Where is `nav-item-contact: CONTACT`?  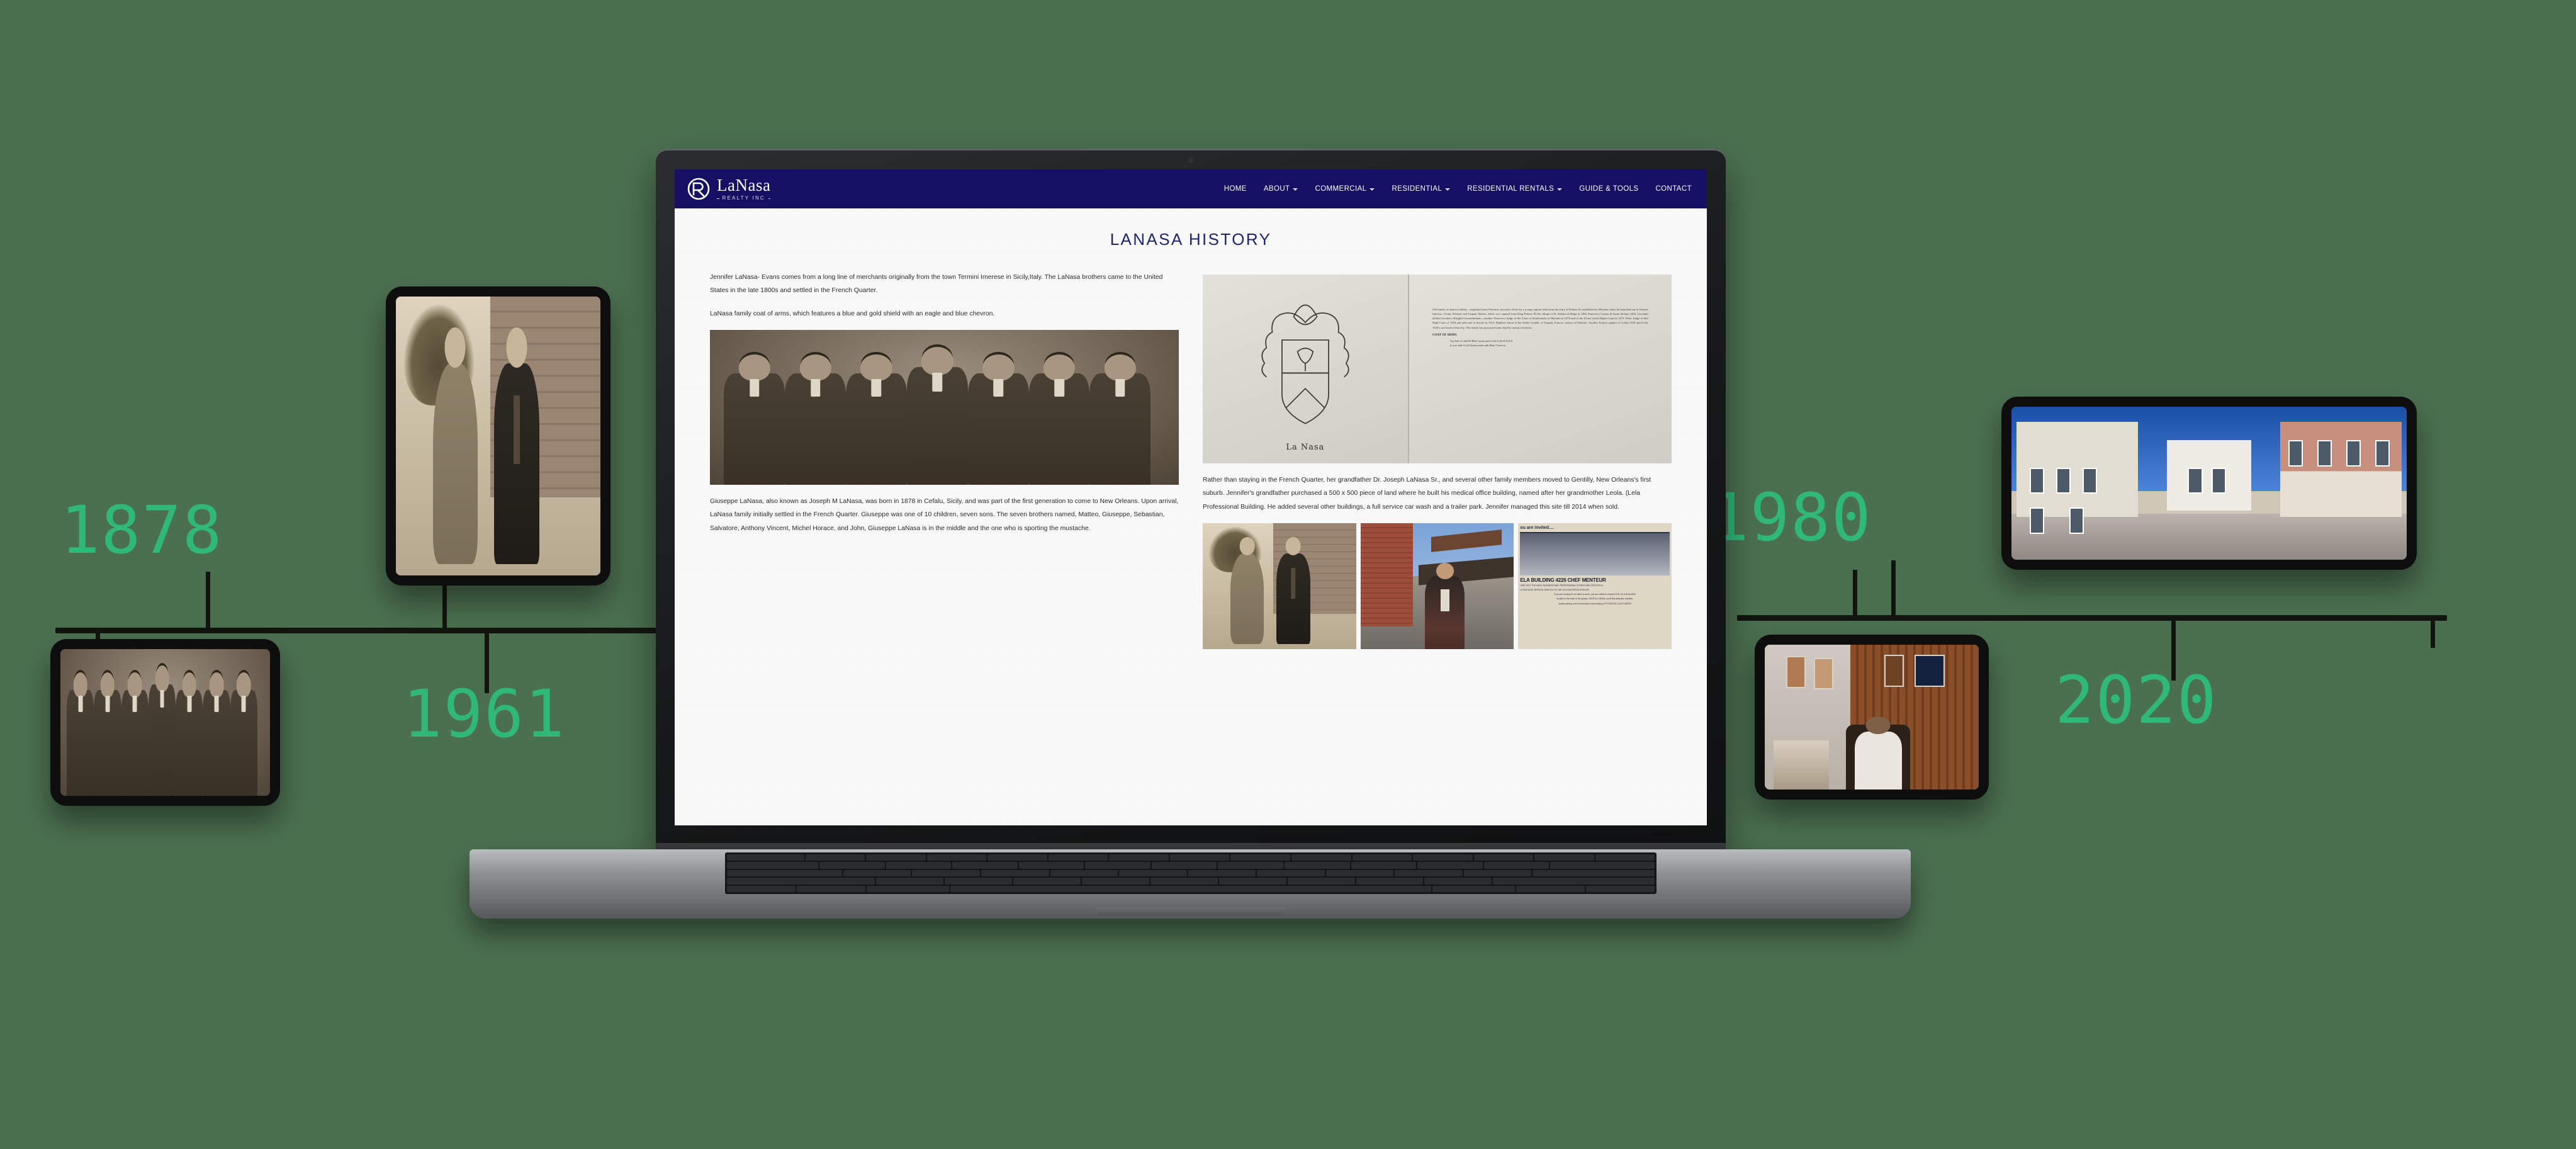
nav-item-contact: CONTACT is located at coordinates (1673, 189).